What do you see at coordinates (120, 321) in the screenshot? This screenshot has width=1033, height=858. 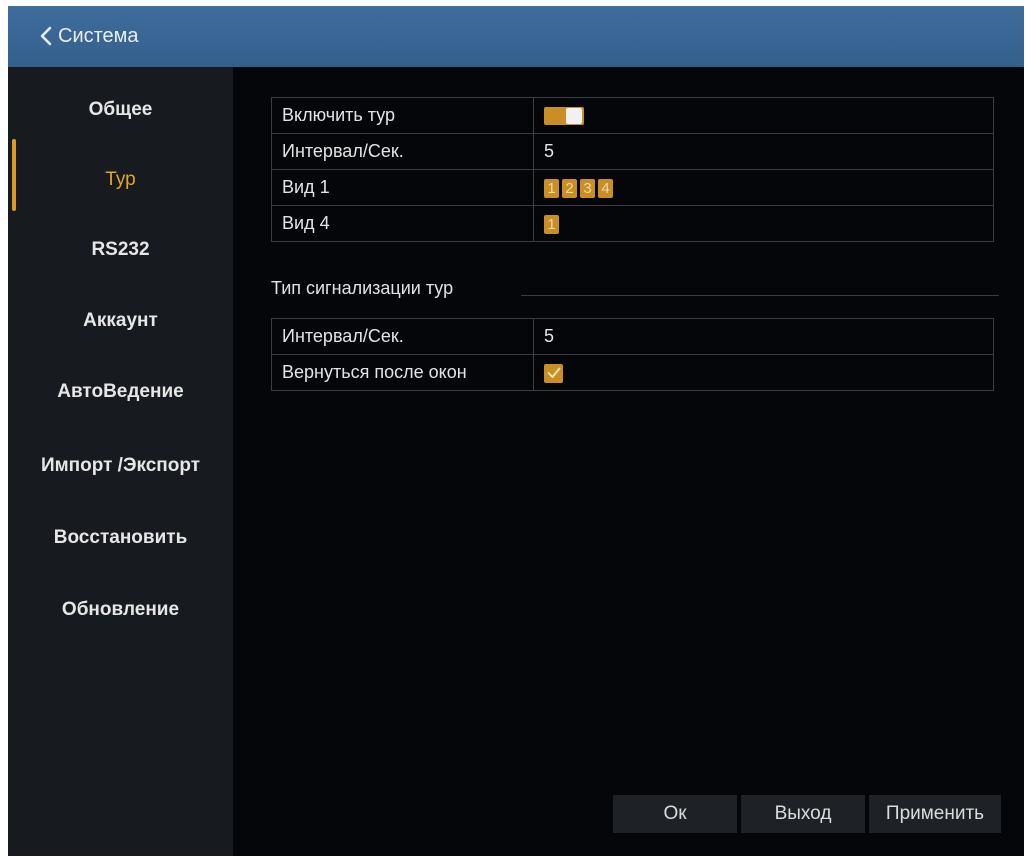 I see `sidebar-item-account: Аккаунт` at bounding box center [120, 321].